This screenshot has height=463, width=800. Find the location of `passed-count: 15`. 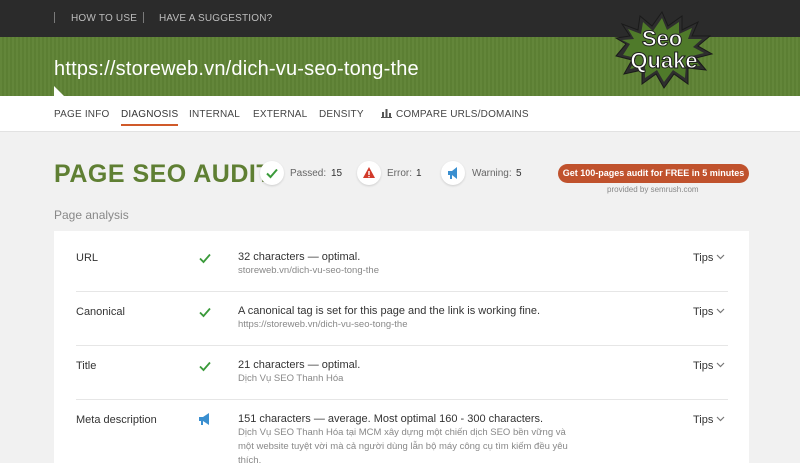

passed-count: 15 is located at coordinates (337, 173).